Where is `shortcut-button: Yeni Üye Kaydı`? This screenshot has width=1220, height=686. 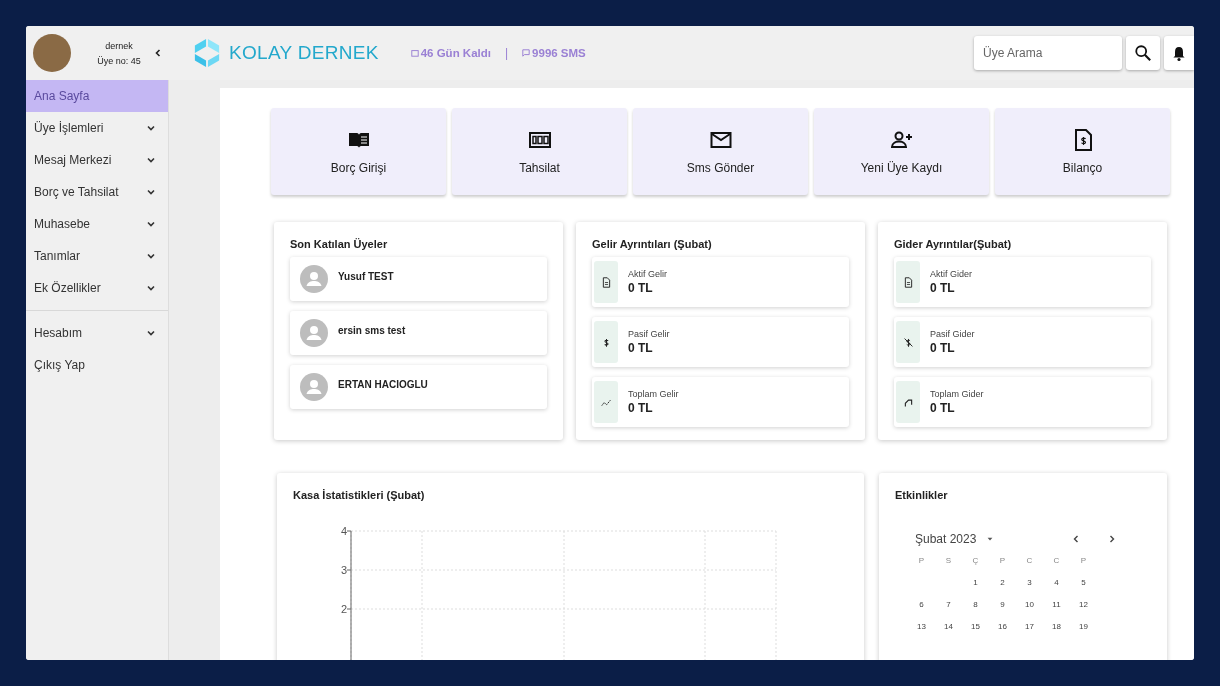
shortcut-button: Yeni Üye Kaydı is located at coordinates (901, 151).